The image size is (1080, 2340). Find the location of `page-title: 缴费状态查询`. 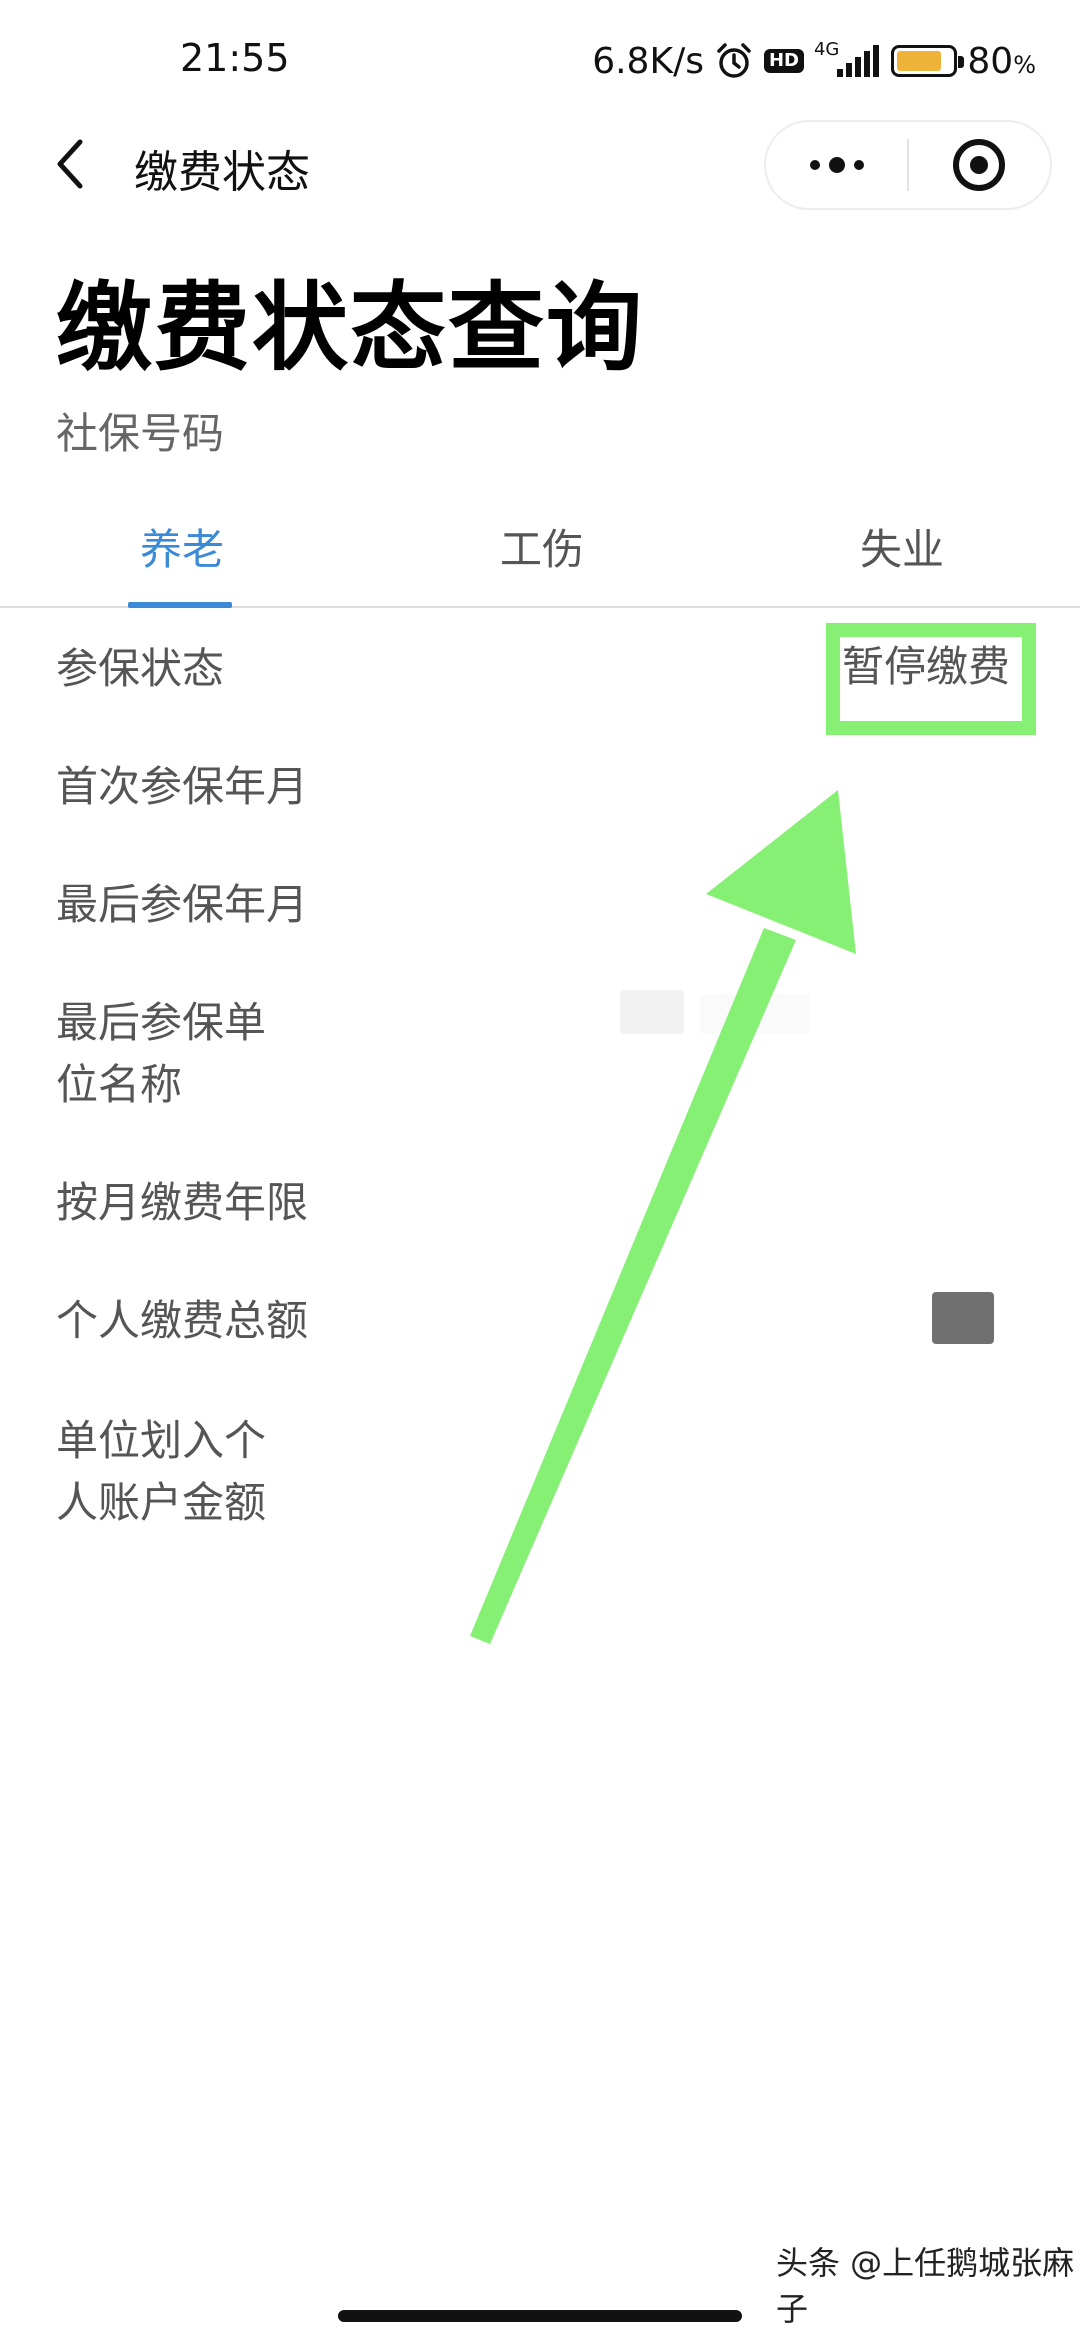

page-title: 缴费状态查询 is located at coordinates (350, 328).